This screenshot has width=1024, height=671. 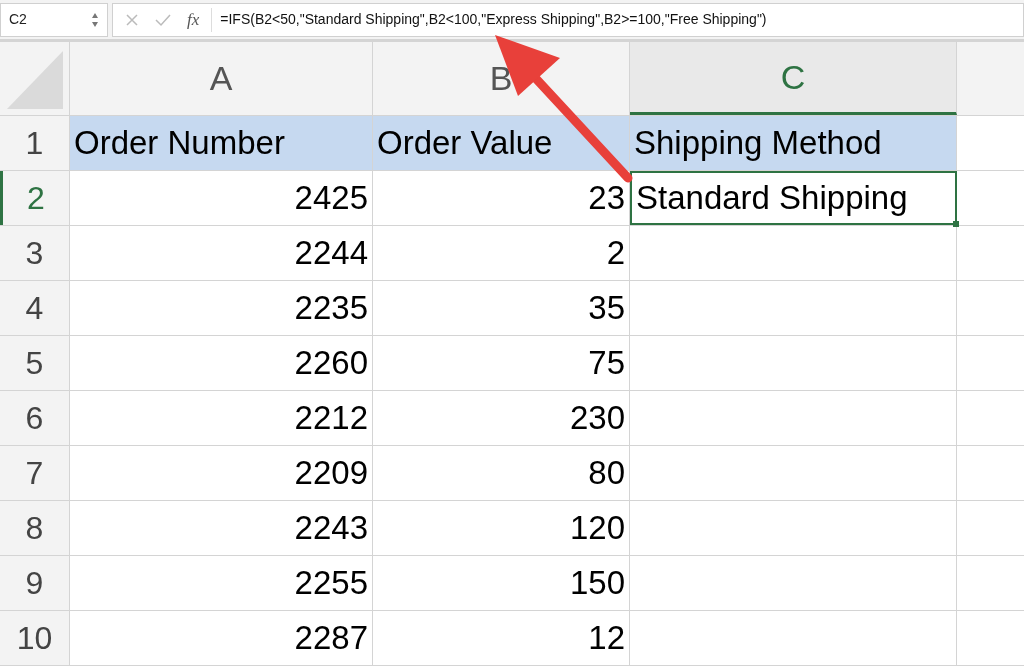 I want to click on table-cell: Standard Shipping, so click(x=793, y=198).